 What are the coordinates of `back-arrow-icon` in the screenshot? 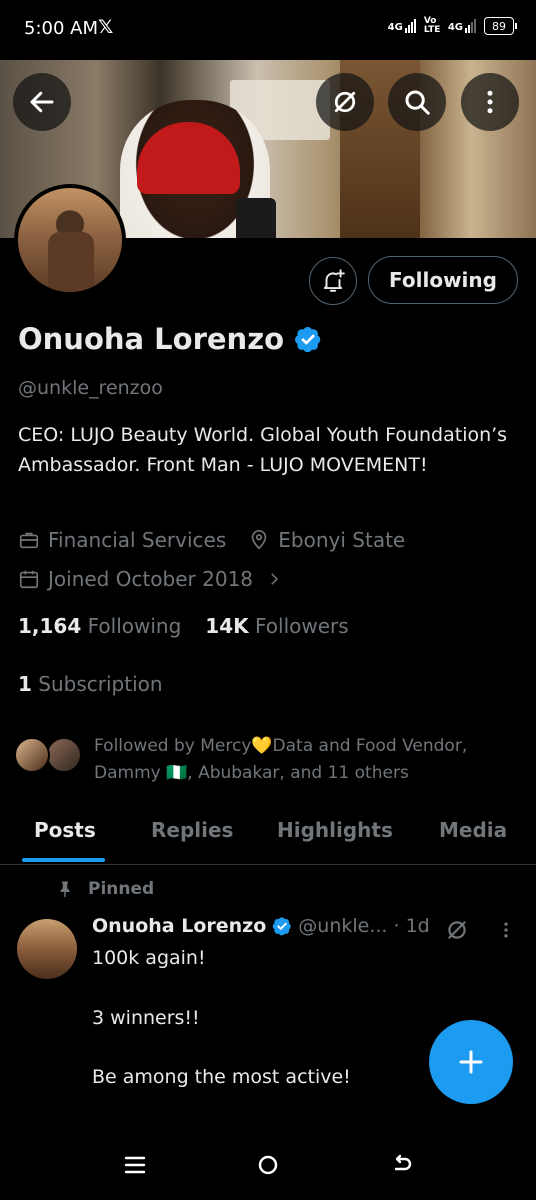 It's located at (403, 1162).